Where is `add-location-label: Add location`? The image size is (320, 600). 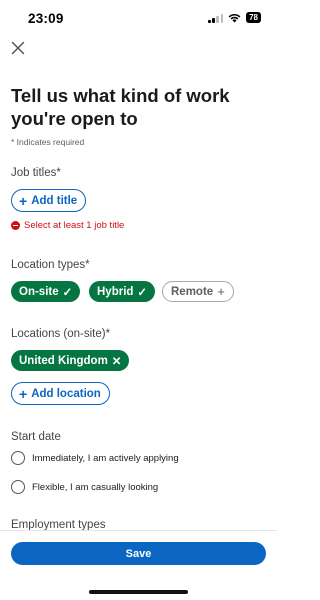 add-location-label: Add location is located at coordinates (66, 393).